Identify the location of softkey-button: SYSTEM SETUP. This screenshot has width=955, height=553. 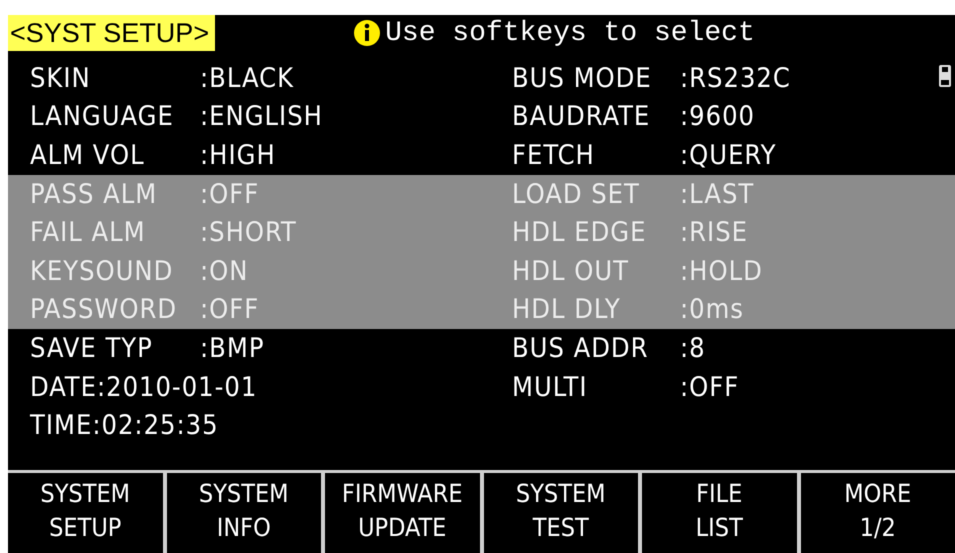
(85, 513).